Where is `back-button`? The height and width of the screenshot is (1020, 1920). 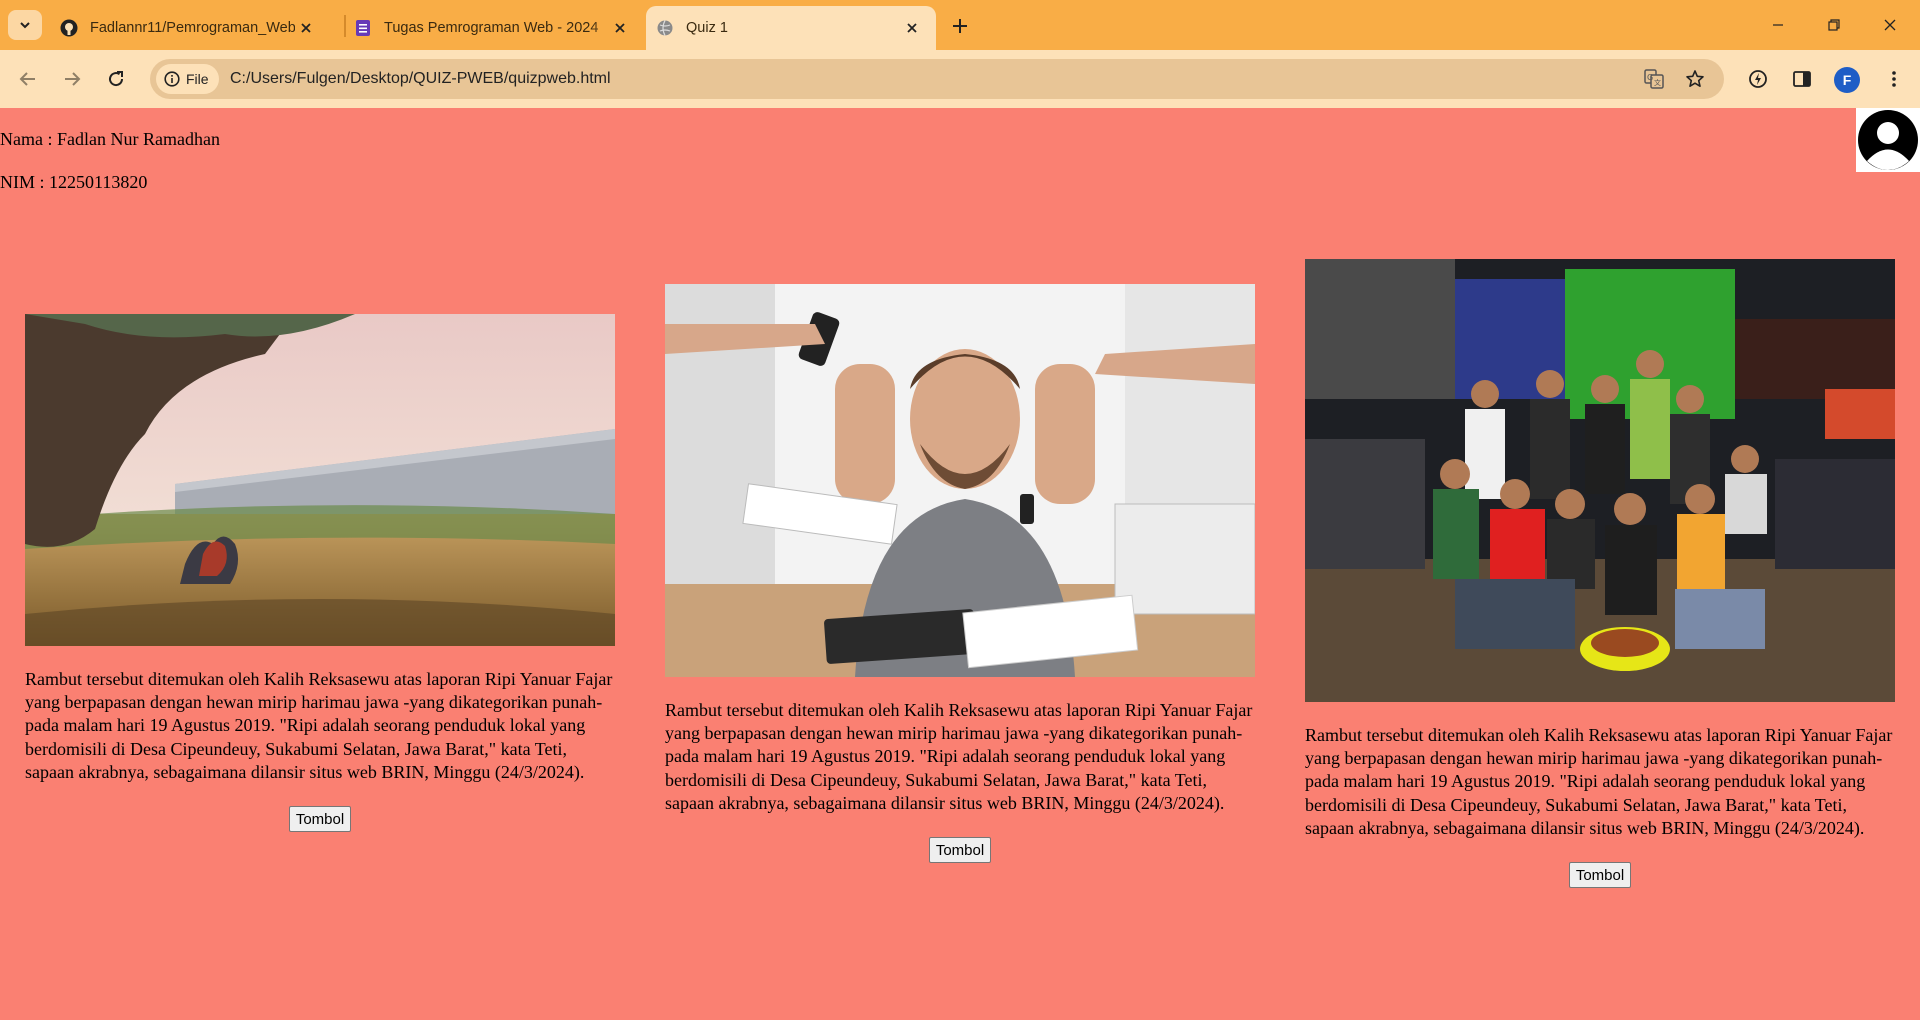
back-button is located at coordinates (28, 79).